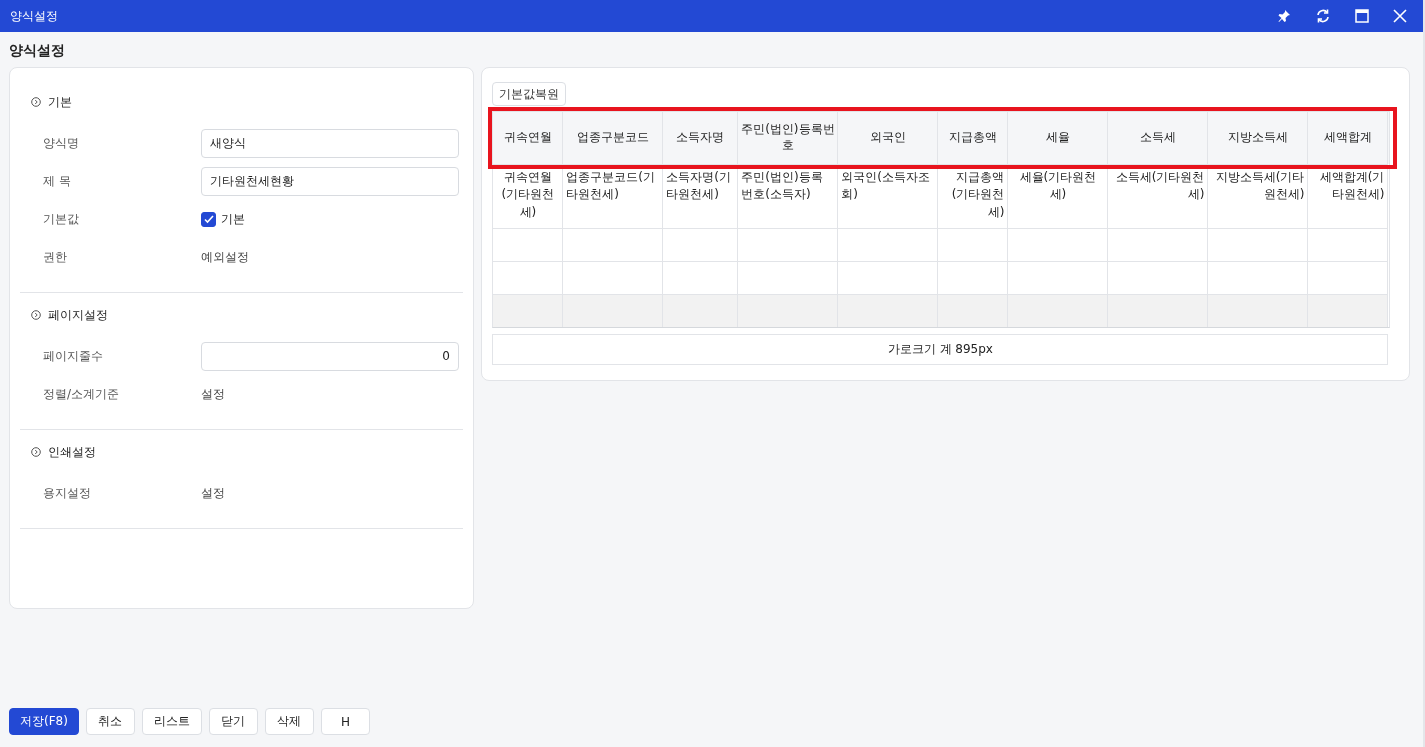  I want to click on maximize-icon, so click(1362, 16).